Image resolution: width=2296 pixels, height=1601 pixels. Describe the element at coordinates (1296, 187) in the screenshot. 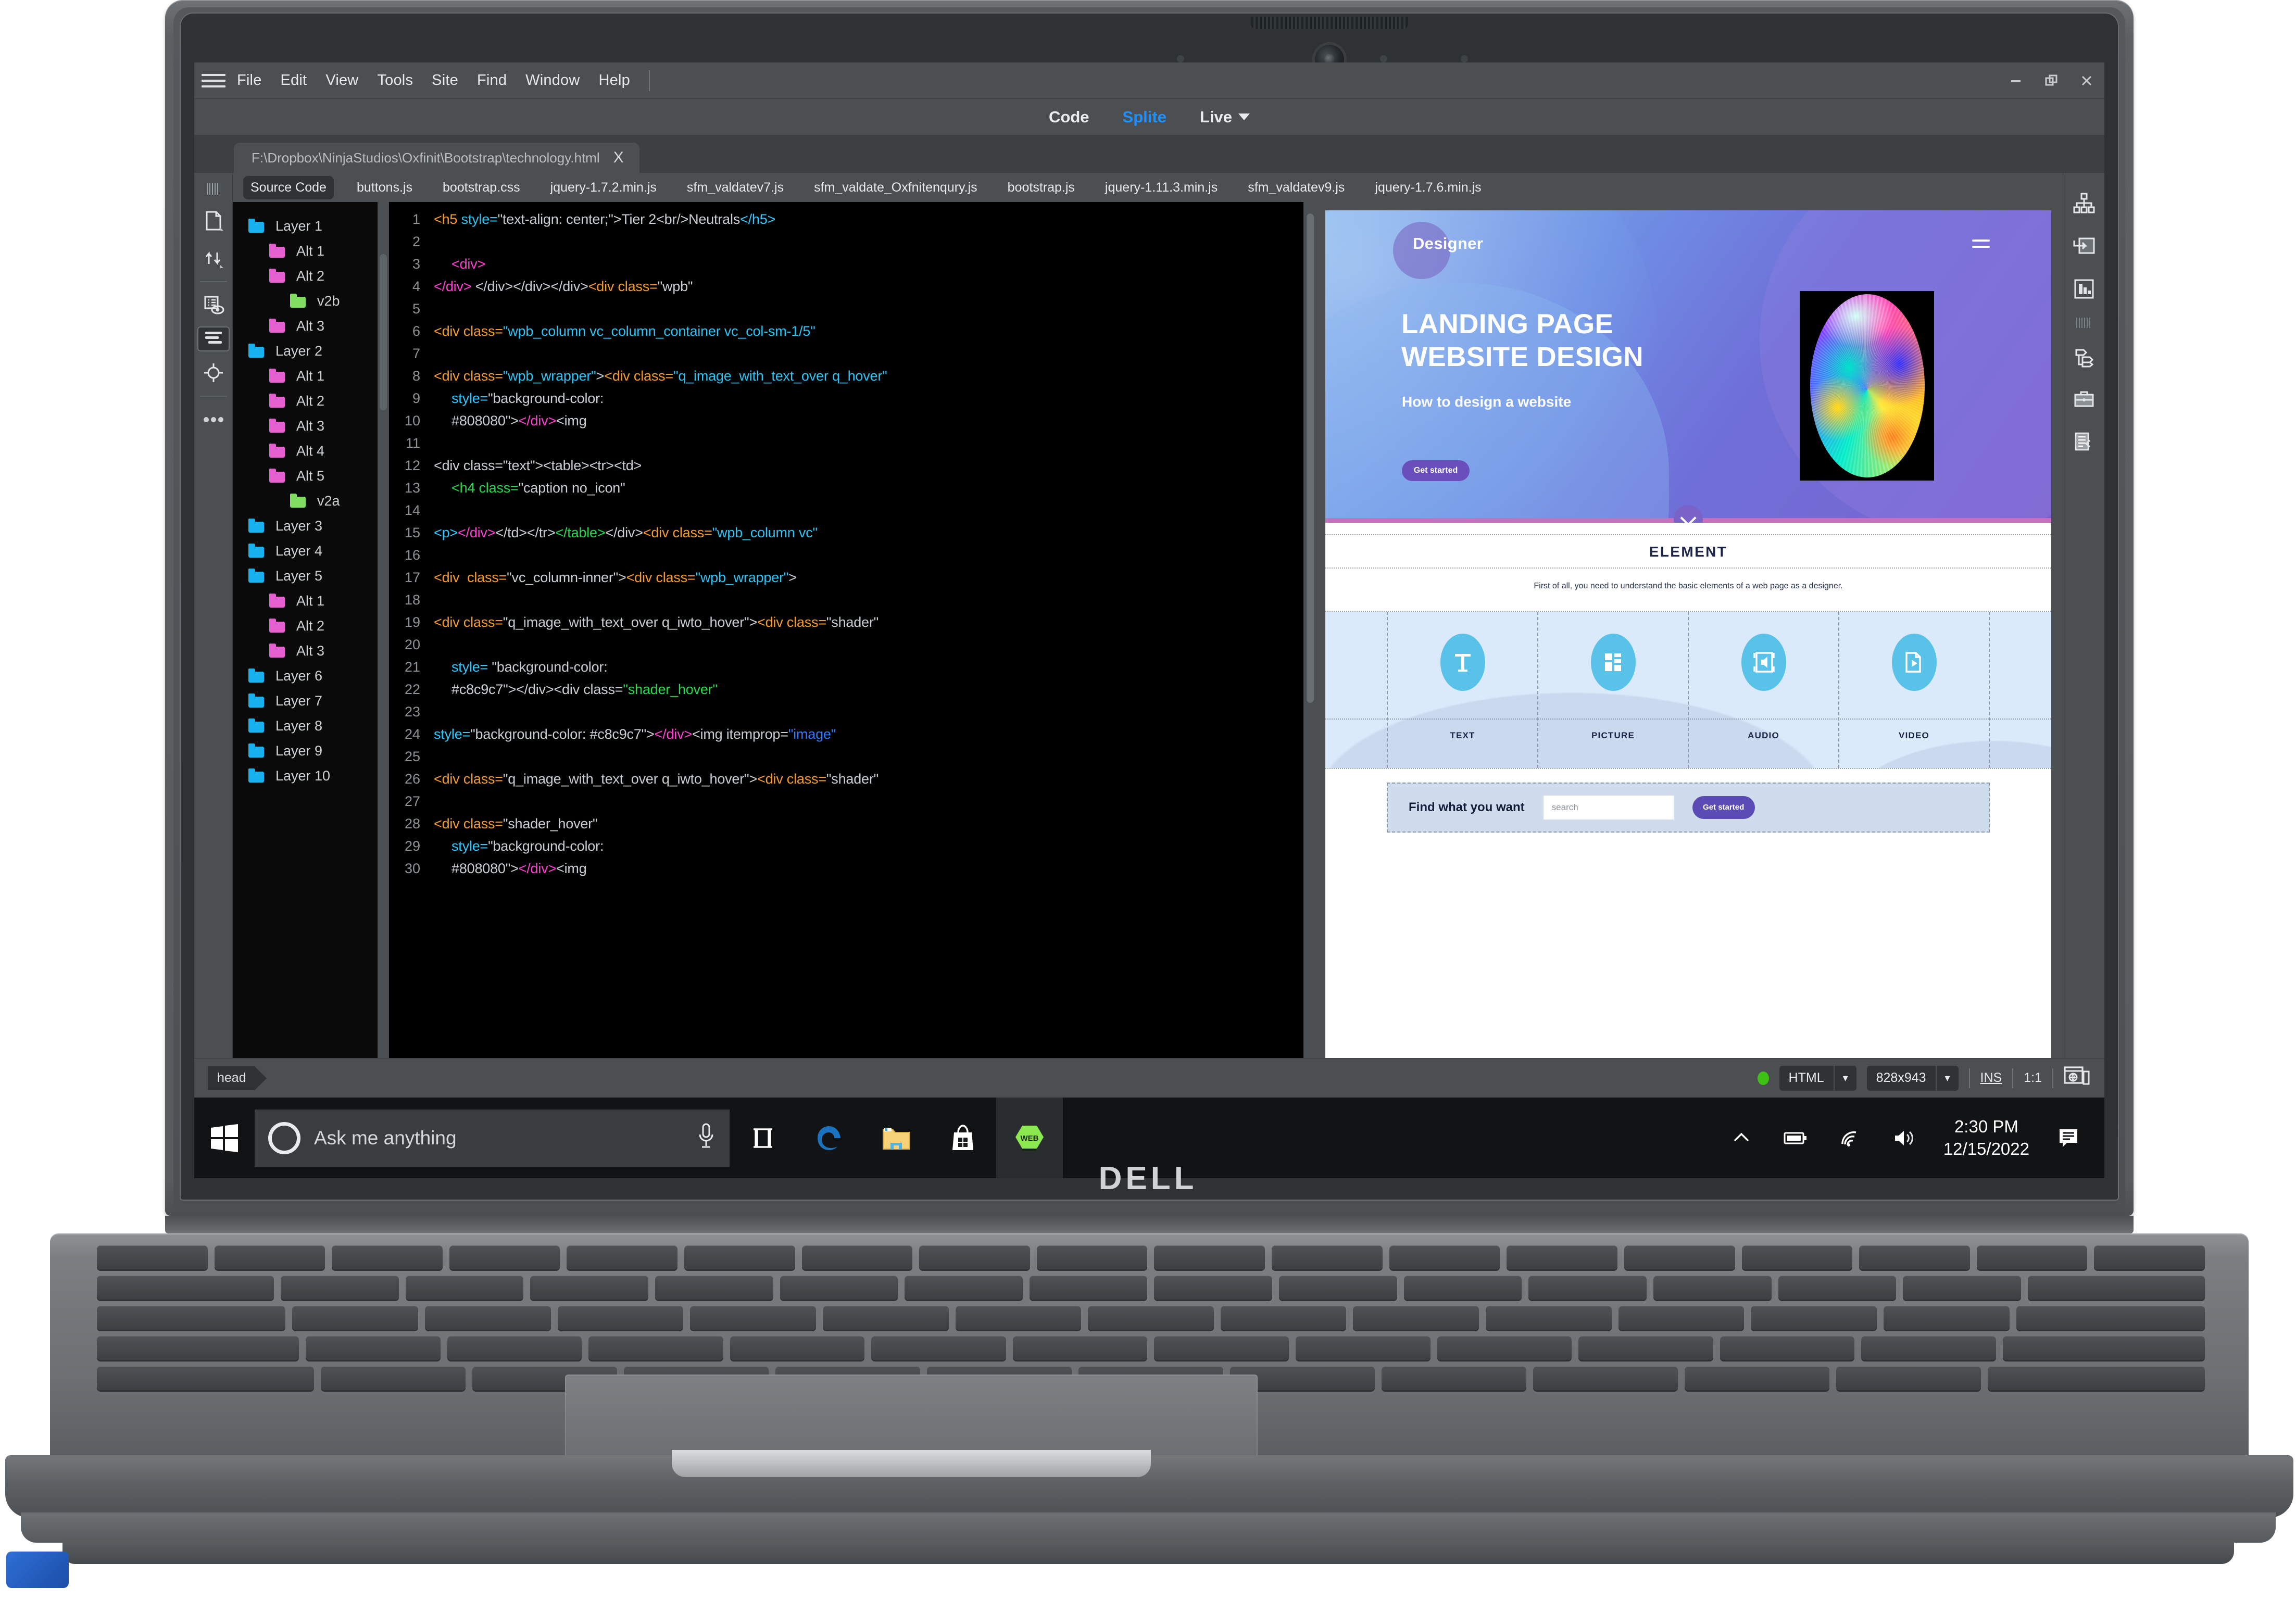

I see `file-tab-sfm-valdatev9-js: sfm_valdatev9.js` at that location.